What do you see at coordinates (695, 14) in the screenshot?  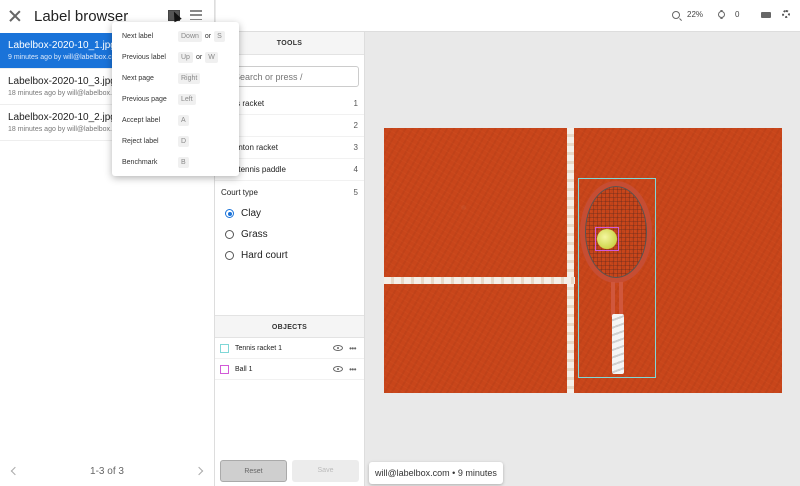 I see `zoom-value: 22%` at bounding box center [695, 14].